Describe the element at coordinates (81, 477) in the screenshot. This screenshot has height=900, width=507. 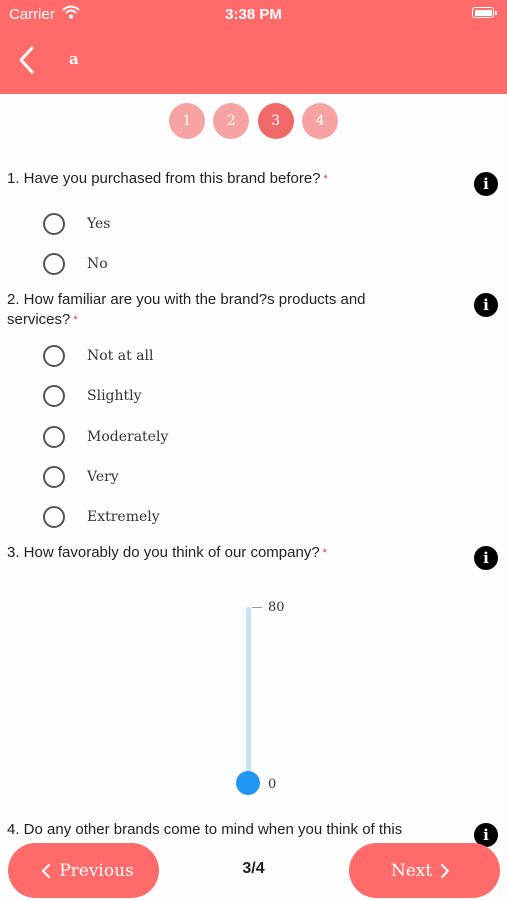
I see `option-very: Very` at that location.